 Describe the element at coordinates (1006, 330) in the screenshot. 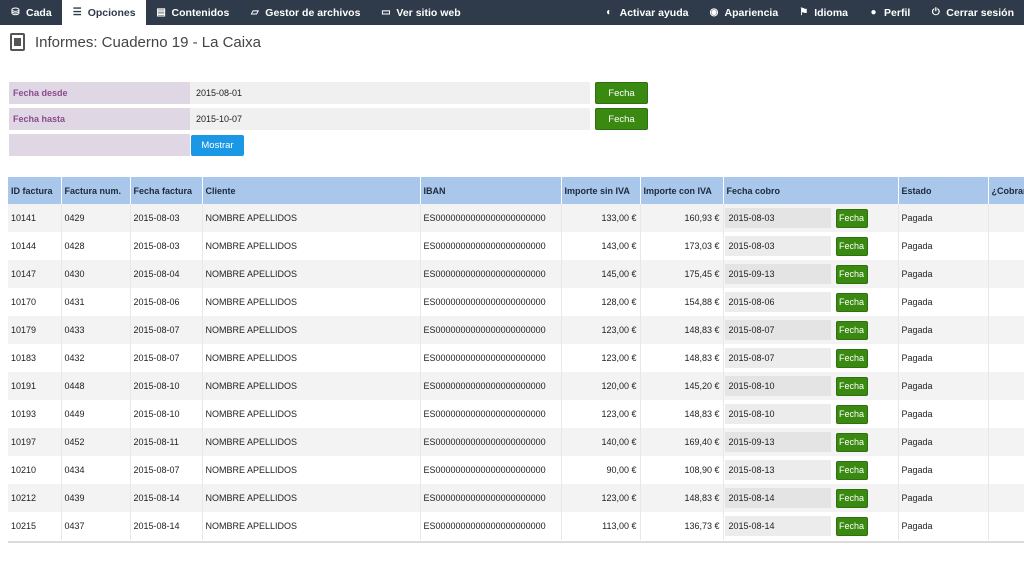

I see `cell-cobrar` at that location.